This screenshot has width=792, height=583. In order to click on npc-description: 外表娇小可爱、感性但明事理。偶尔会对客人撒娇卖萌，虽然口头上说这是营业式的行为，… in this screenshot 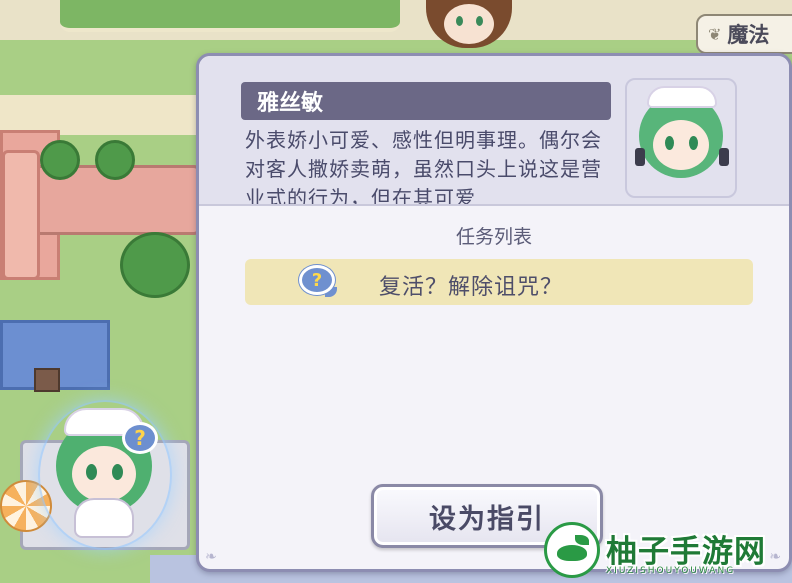, I will do `click(429, 165)`.